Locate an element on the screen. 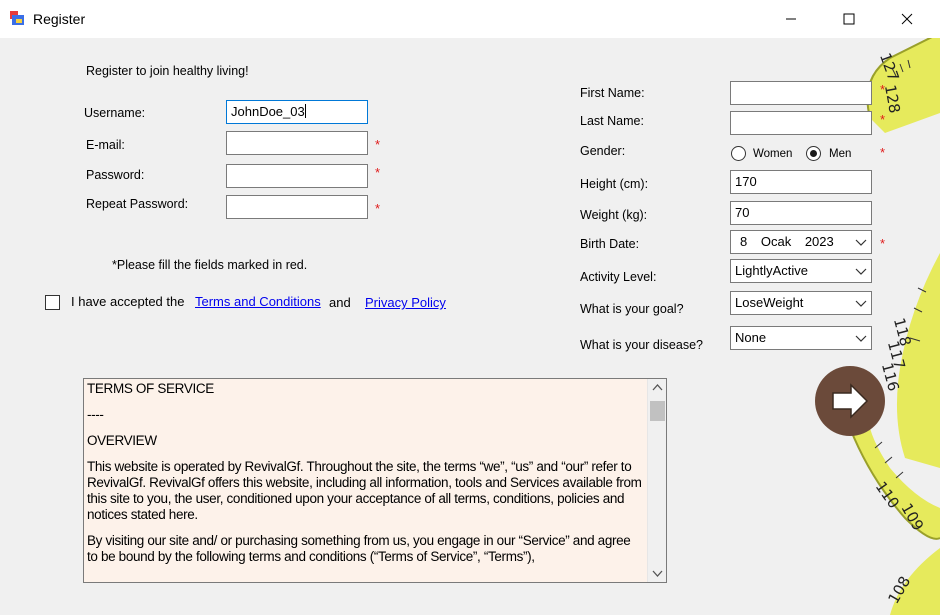  gender-label: Gender: is located at coordinates (603, 151).